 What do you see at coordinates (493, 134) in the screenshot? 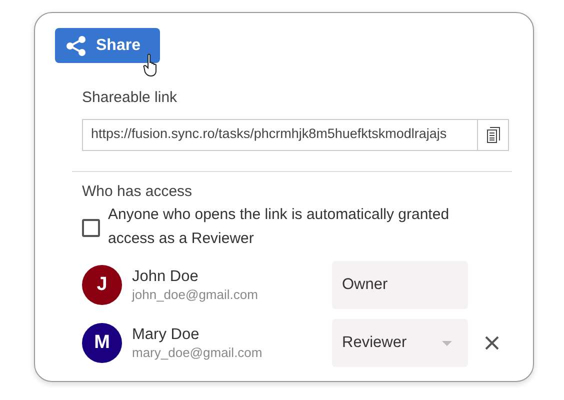
I see `copy-icon` at bounding box center [493, 134].